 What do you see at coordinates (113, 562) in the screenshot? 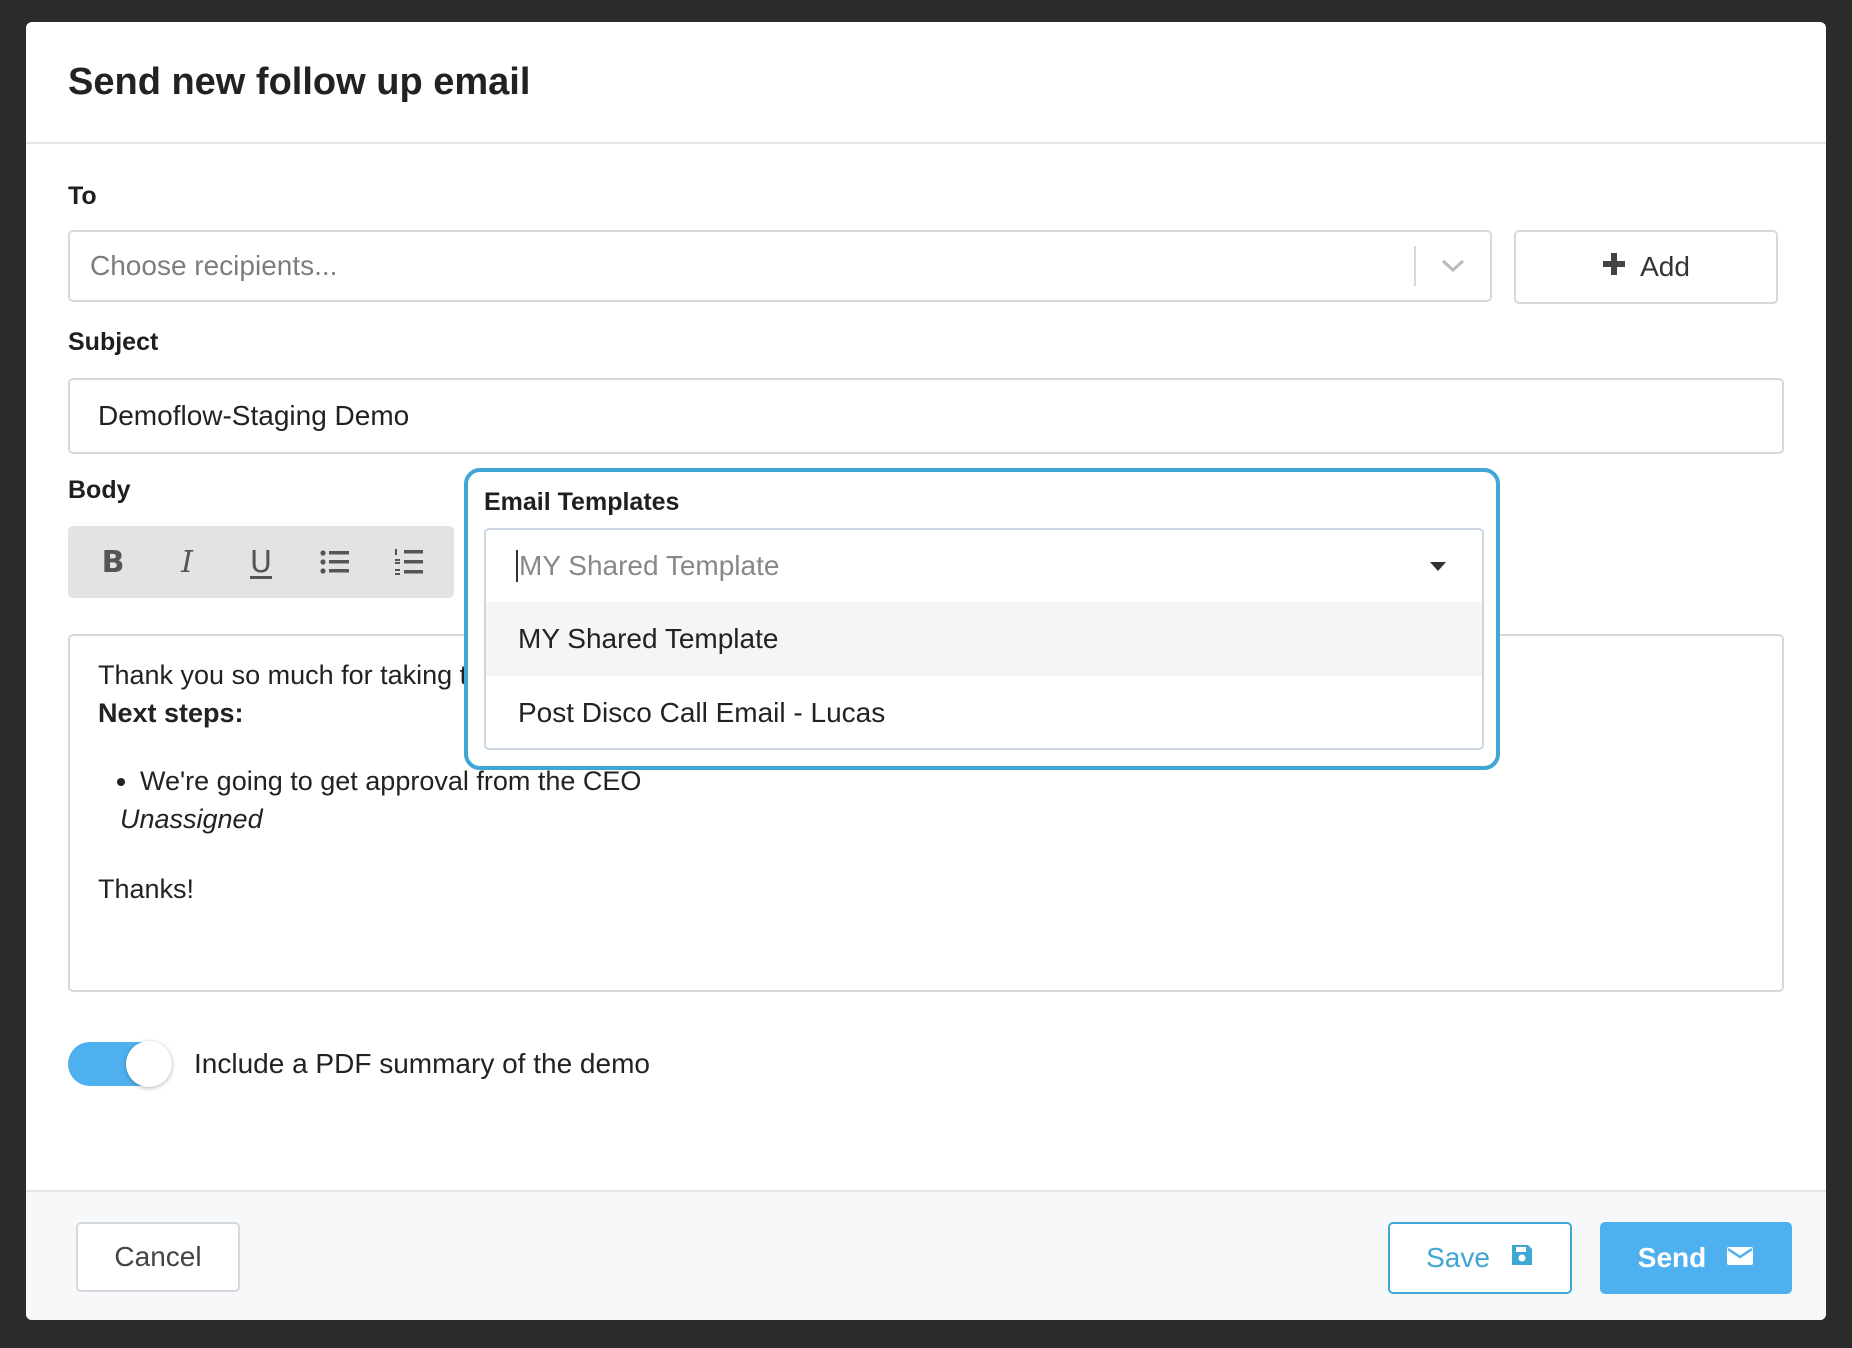
I see `bold-button: B` at bounding box center [113, 562].